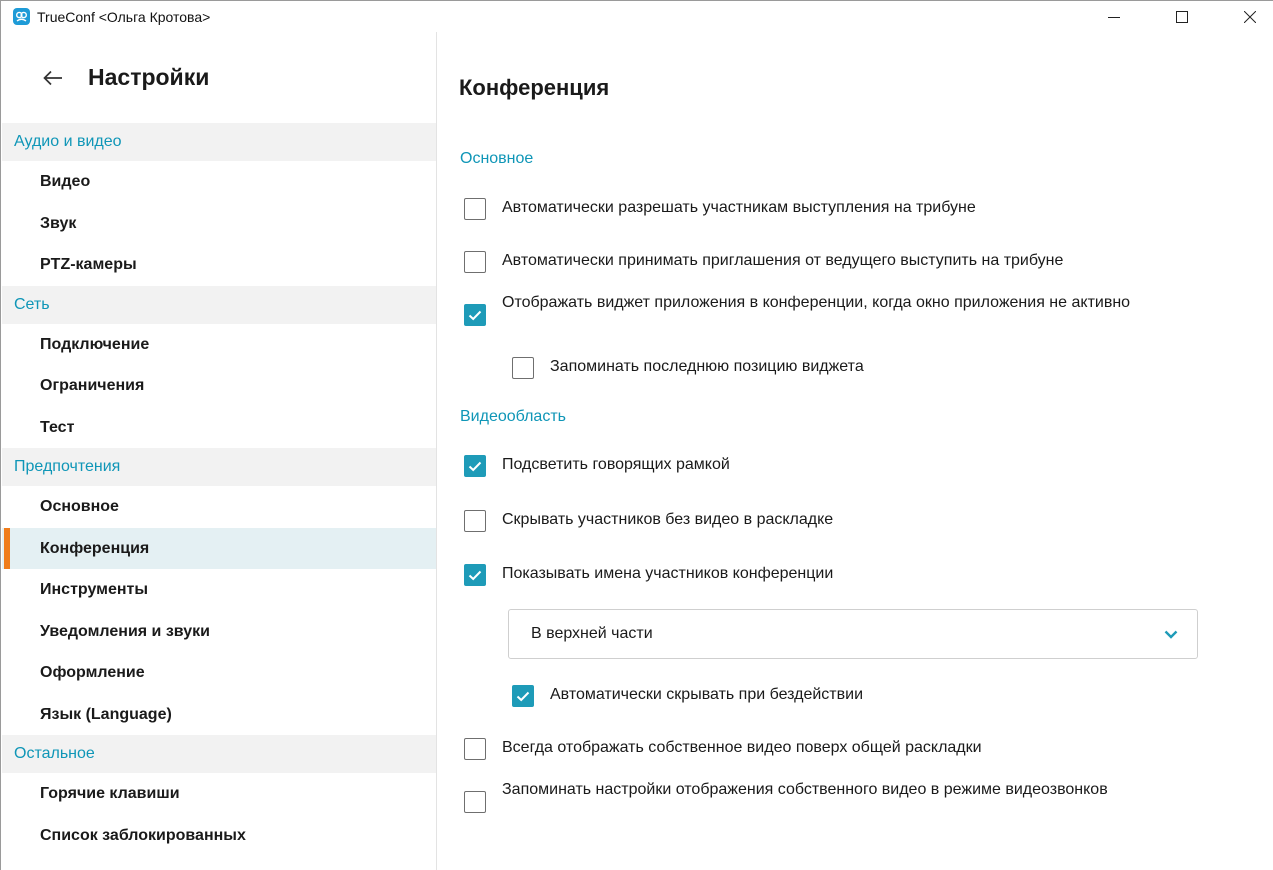  What do you see at coordinates (219, 77) in the screenshot?
I see `sidebar-header: Настройки` at bounding box center [219, 77].